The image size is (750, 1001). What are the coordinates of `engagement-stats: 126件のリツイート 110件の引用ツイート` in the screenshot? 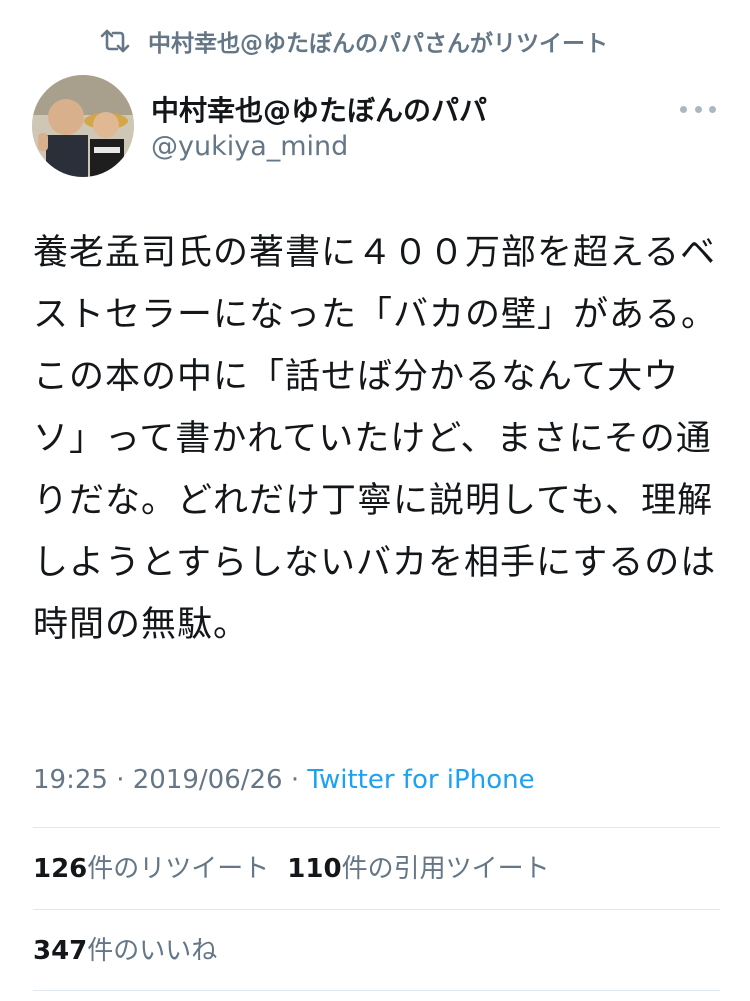 It's located at (291, 866).